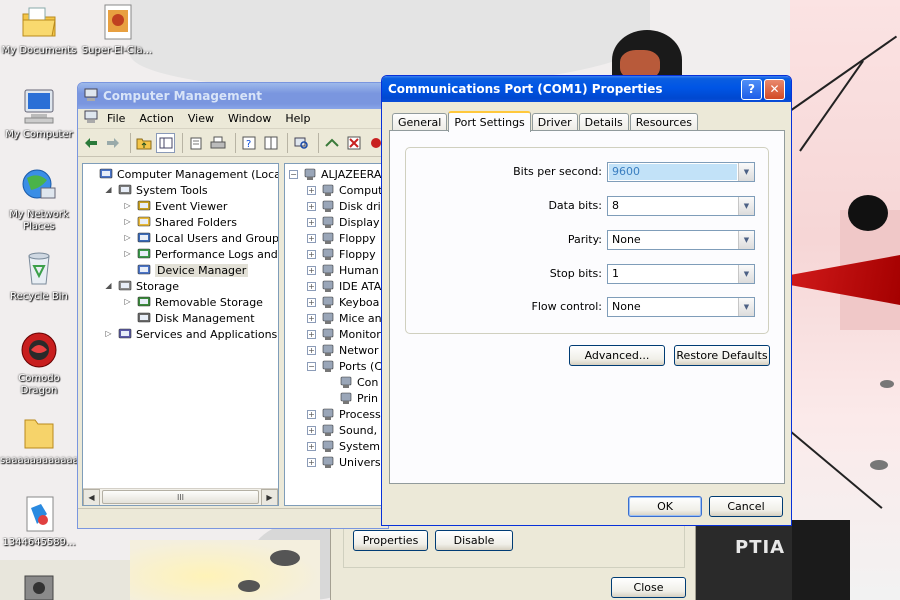 The image size is (900, 600). Describe the element at coordinates (351, 398) in the screenshot. I see `device-tree-item: Prin` at that location.